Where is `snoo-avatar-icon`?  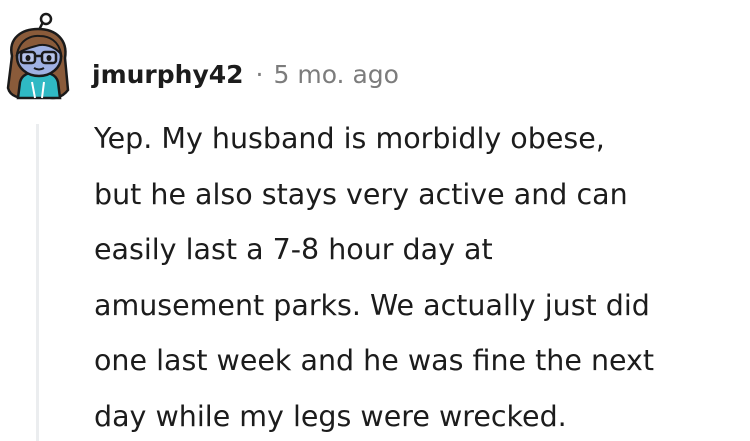
snoo-avatar-icon is located at coordinates (40, 58).